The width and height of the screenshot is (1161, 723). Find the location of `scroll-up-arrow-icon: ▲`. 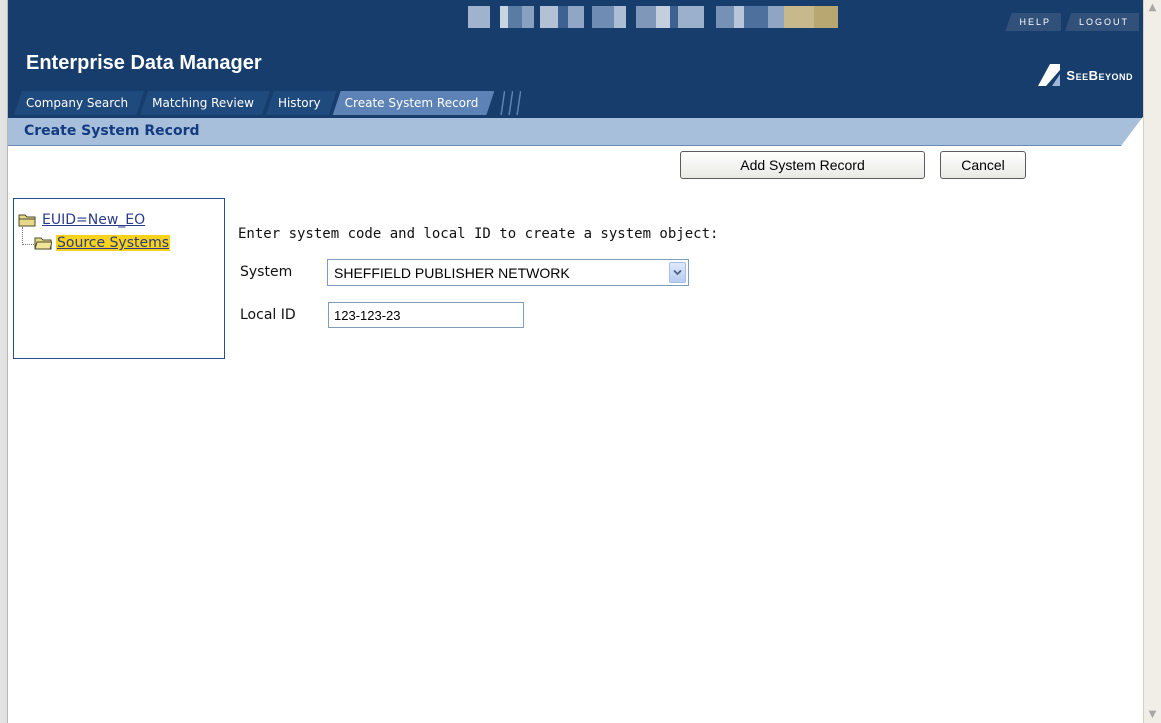

scroll-up-arrow-icon: ▲ is located at coordinates (1152, 8).